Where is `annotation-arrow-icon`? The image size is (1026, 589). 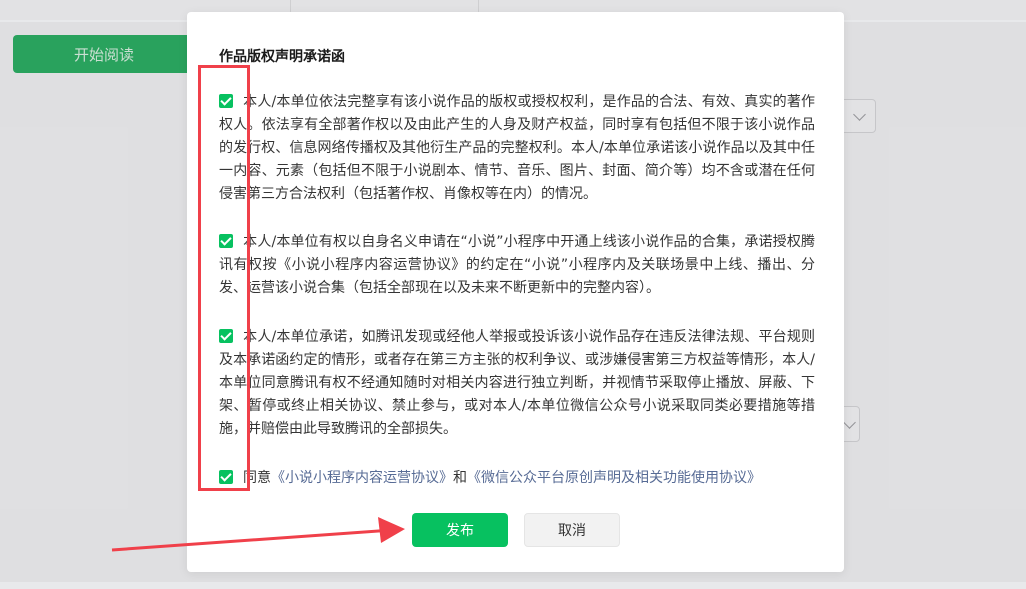
annotation-arrow-icon is located at coordinates (258, 534).